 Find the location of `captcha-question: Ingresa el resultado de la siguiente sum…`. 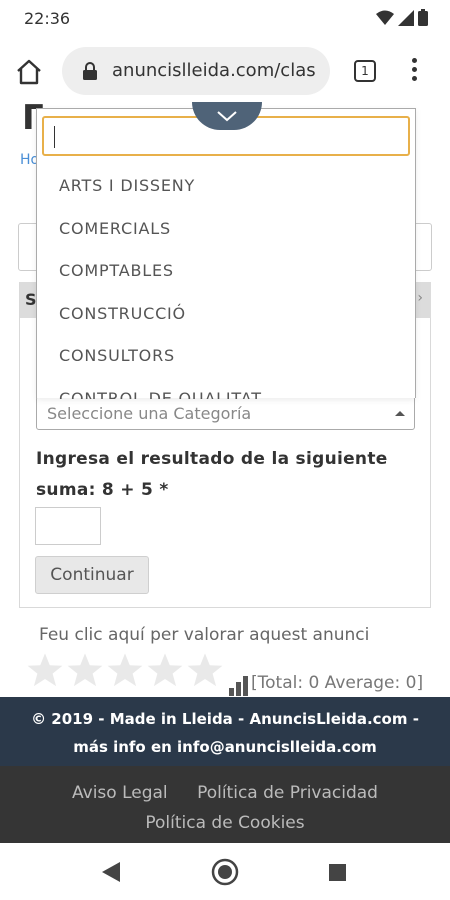

captcha-question: Ingresa el resultado de la siguiente sum… is located at coordinates (212, 474).